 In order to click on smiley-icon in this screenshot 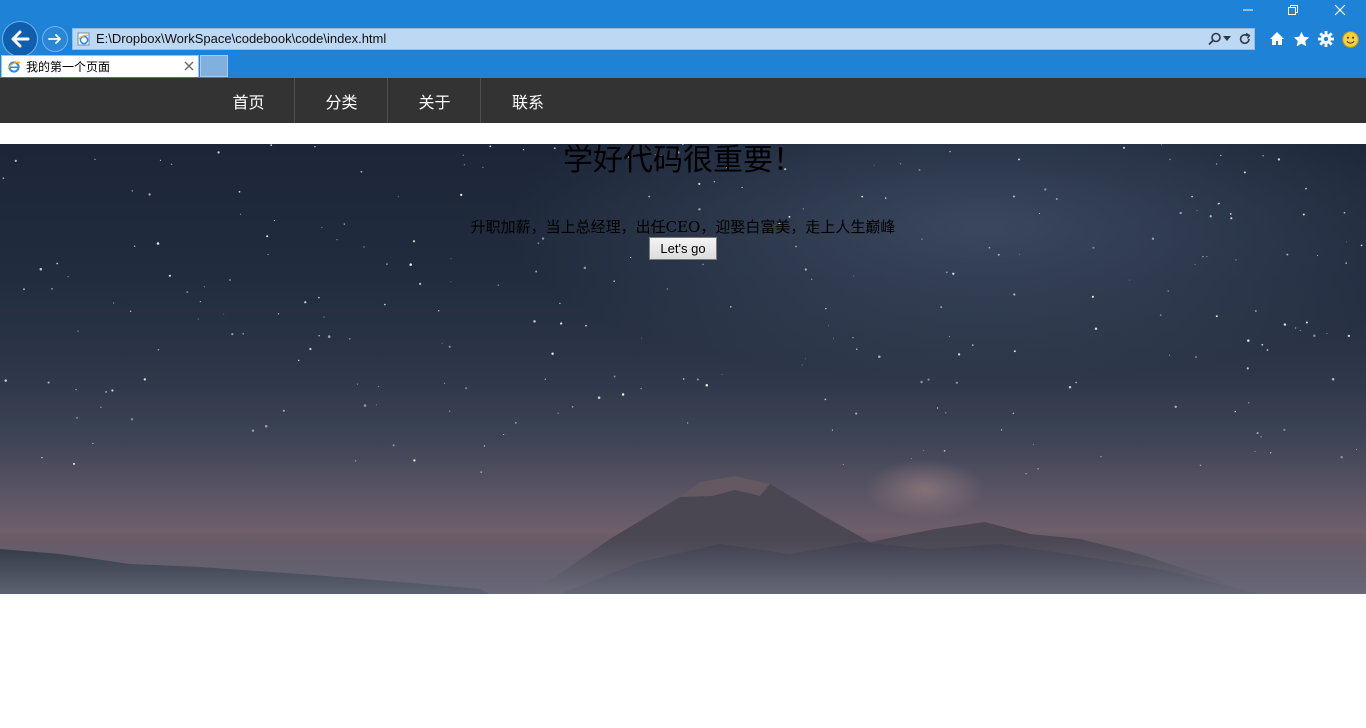, I will do `click(1350, 39)`.